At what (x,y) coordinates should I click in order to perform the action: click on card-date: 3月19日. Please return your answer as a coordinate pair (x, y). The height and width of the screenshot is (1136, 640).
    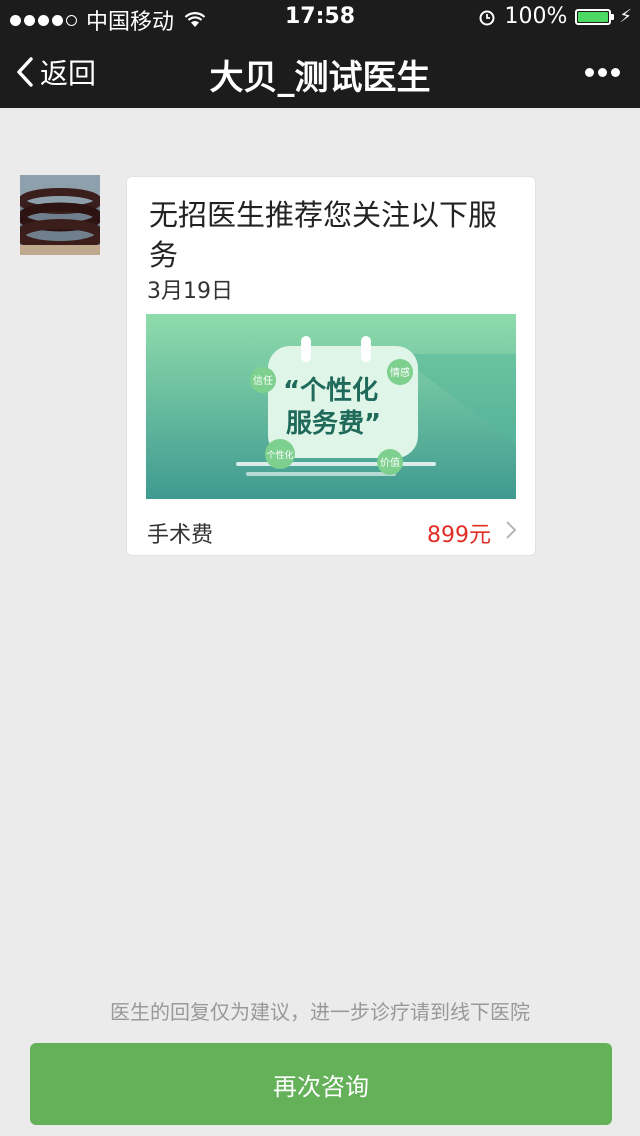
    Looking at the image, I should click on (190, 291).